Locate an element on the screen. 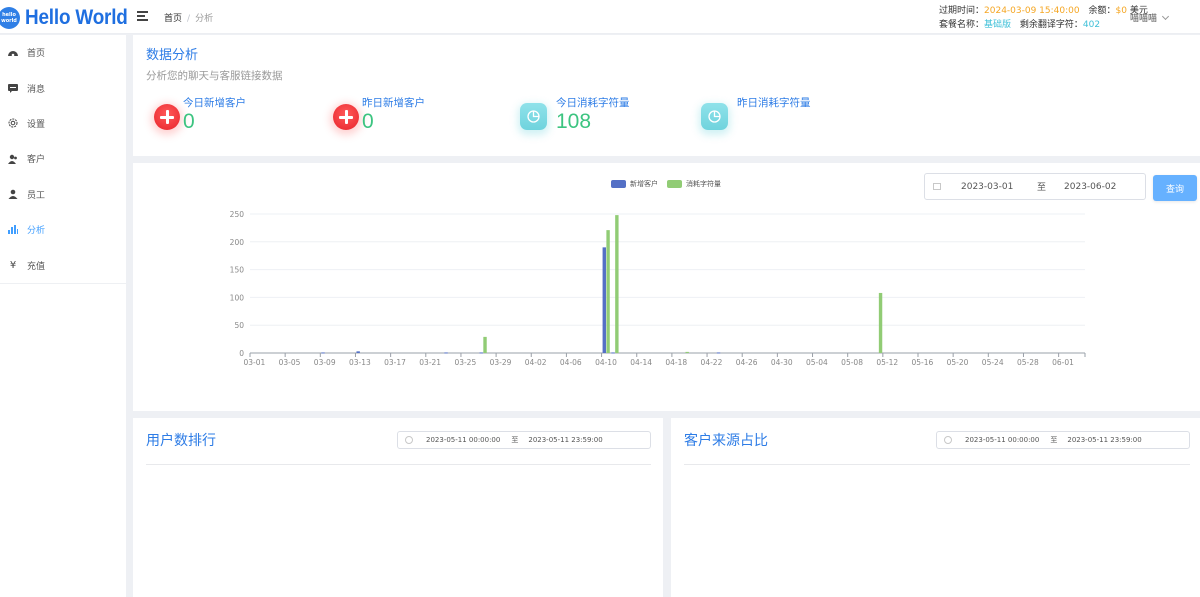 The image size is (1200, 597). sidebar-item-recharge: ¥ 充值 is located at coordinates (63, 264).